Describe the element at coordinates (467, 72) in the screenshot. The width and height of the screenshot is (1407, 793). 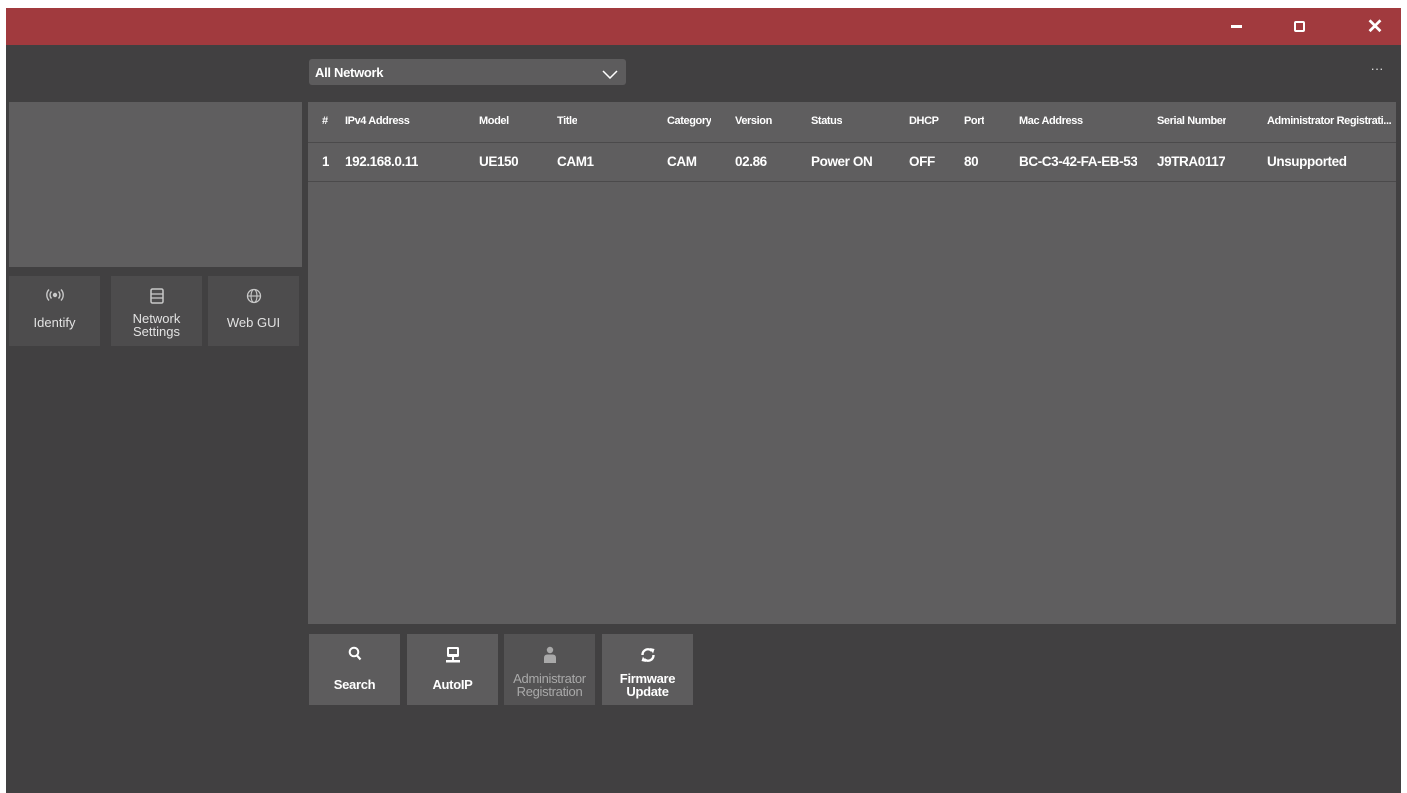
I see `network-select: All Network` at that location.